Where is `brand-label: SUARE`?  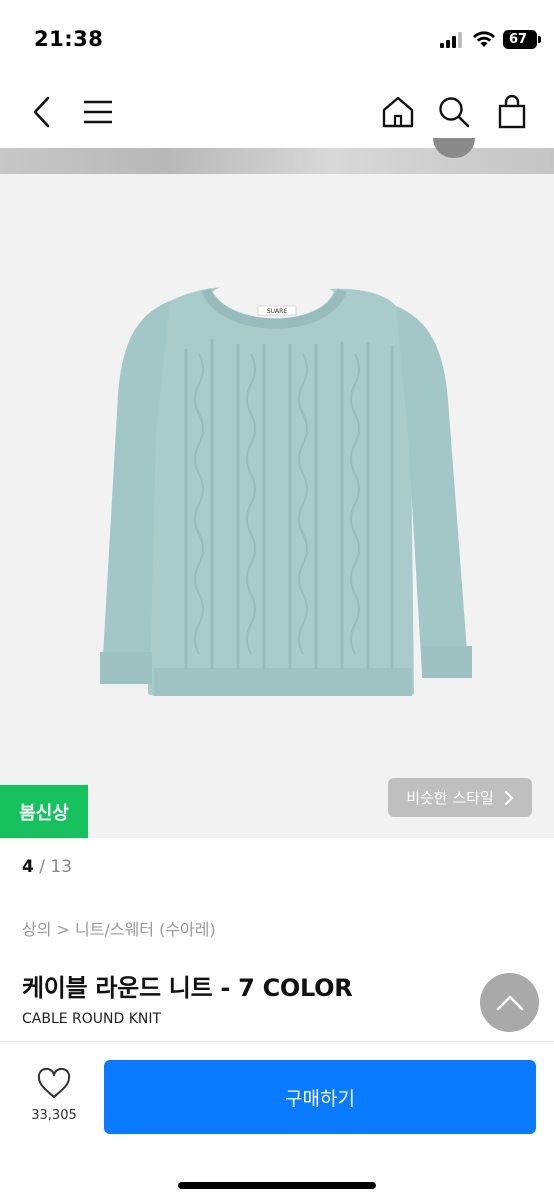 brand-label: SUARE is located at coordinates (277, 311).